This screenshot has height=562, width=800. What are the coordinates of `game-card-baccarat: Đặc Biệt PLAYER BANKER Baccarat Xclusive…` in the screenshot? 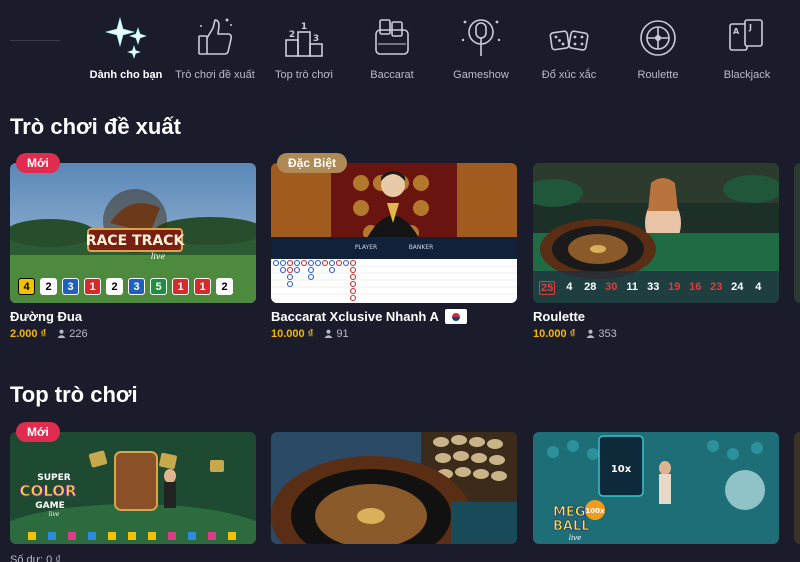 It's located at (394, 246).